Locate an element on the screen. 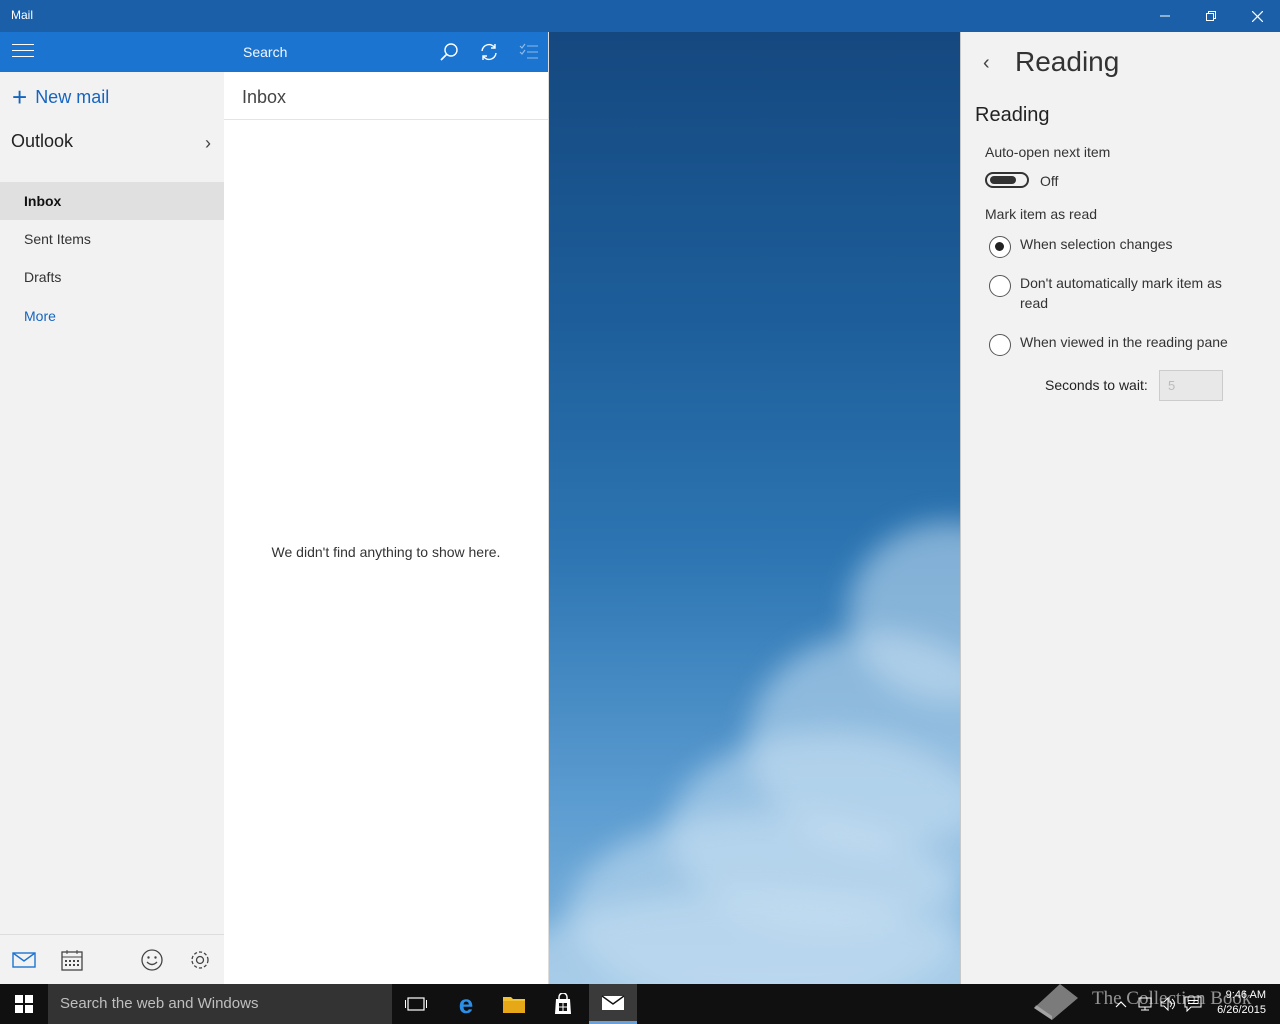  search-icon is located at coordinates (449, 52).